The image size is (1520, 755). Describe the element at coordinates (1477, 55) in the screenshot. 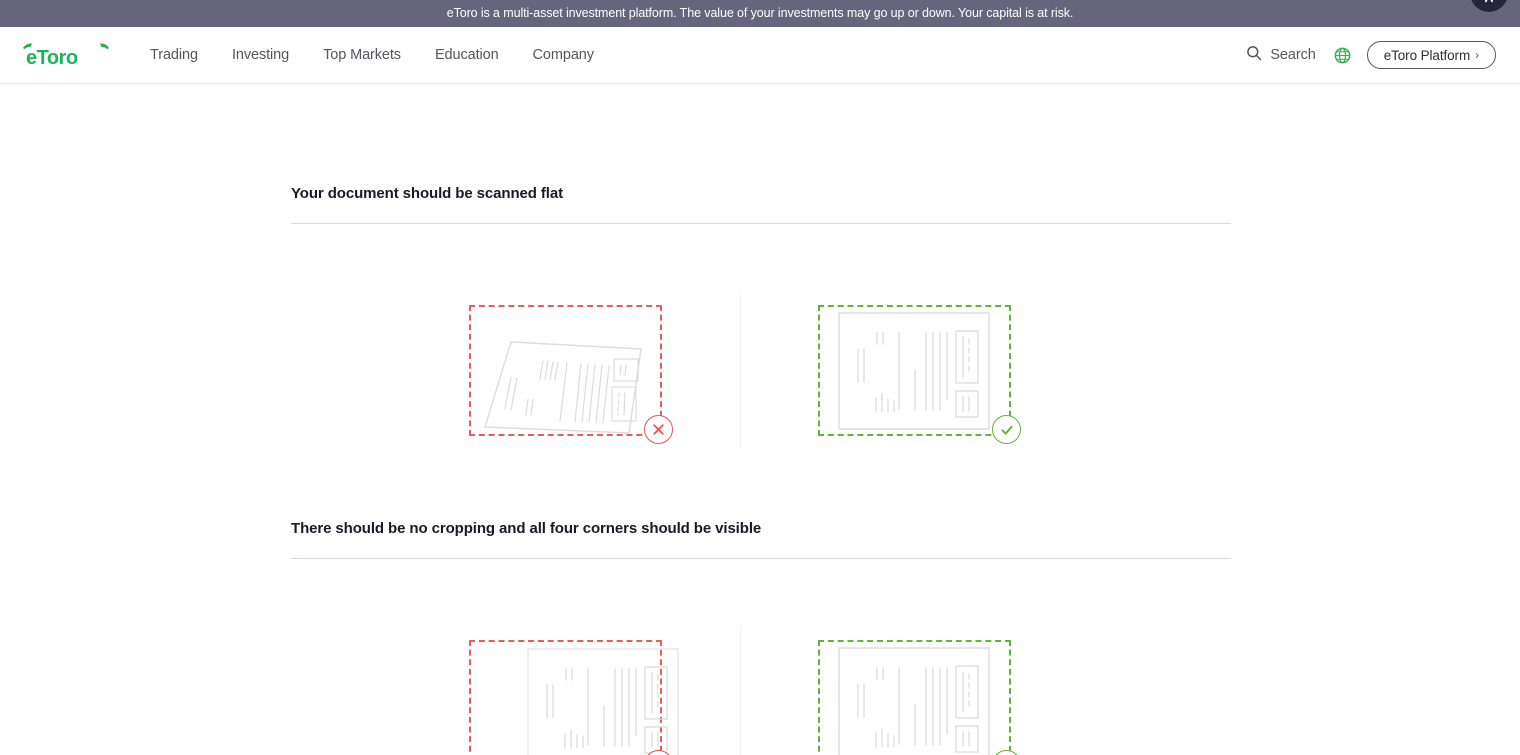

I see `chevron-right-icon: ›` at that location.